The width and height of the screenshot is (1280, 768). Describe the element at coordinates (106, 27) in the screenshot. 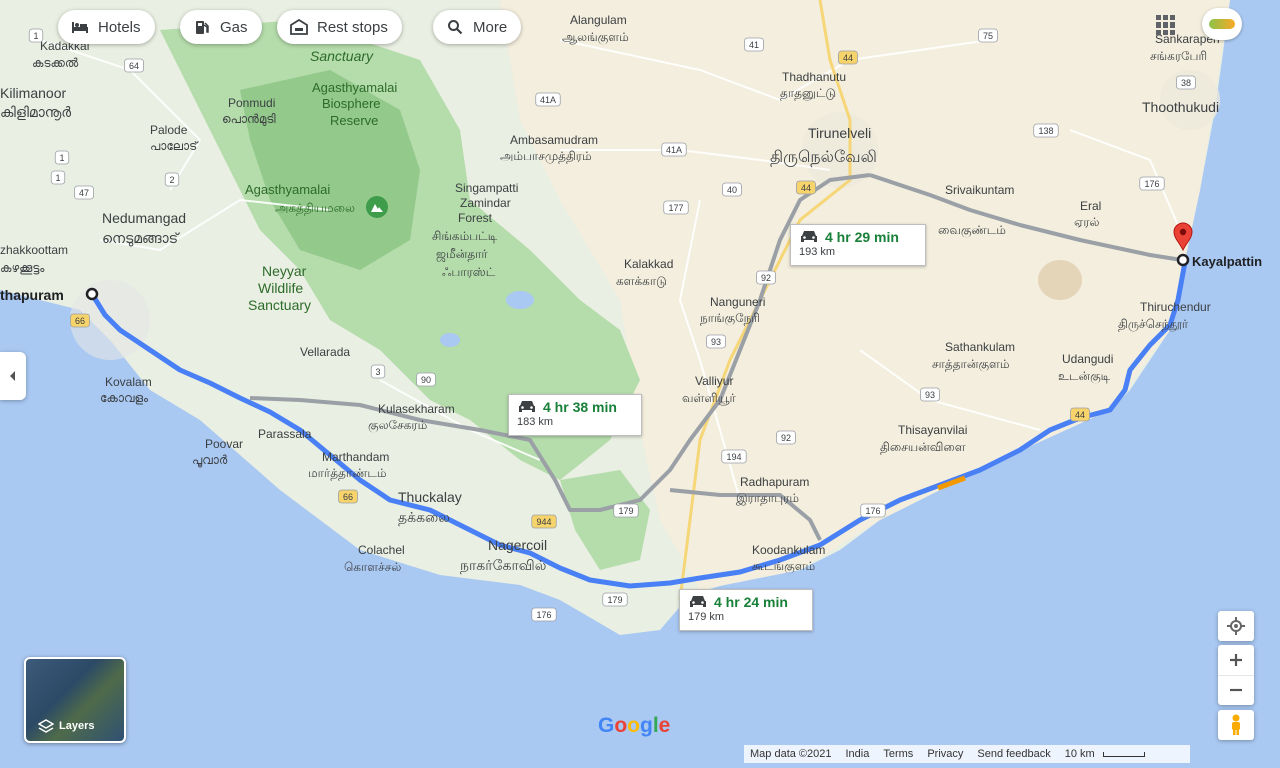

I see `hotels-chip: Hotels` at that location.